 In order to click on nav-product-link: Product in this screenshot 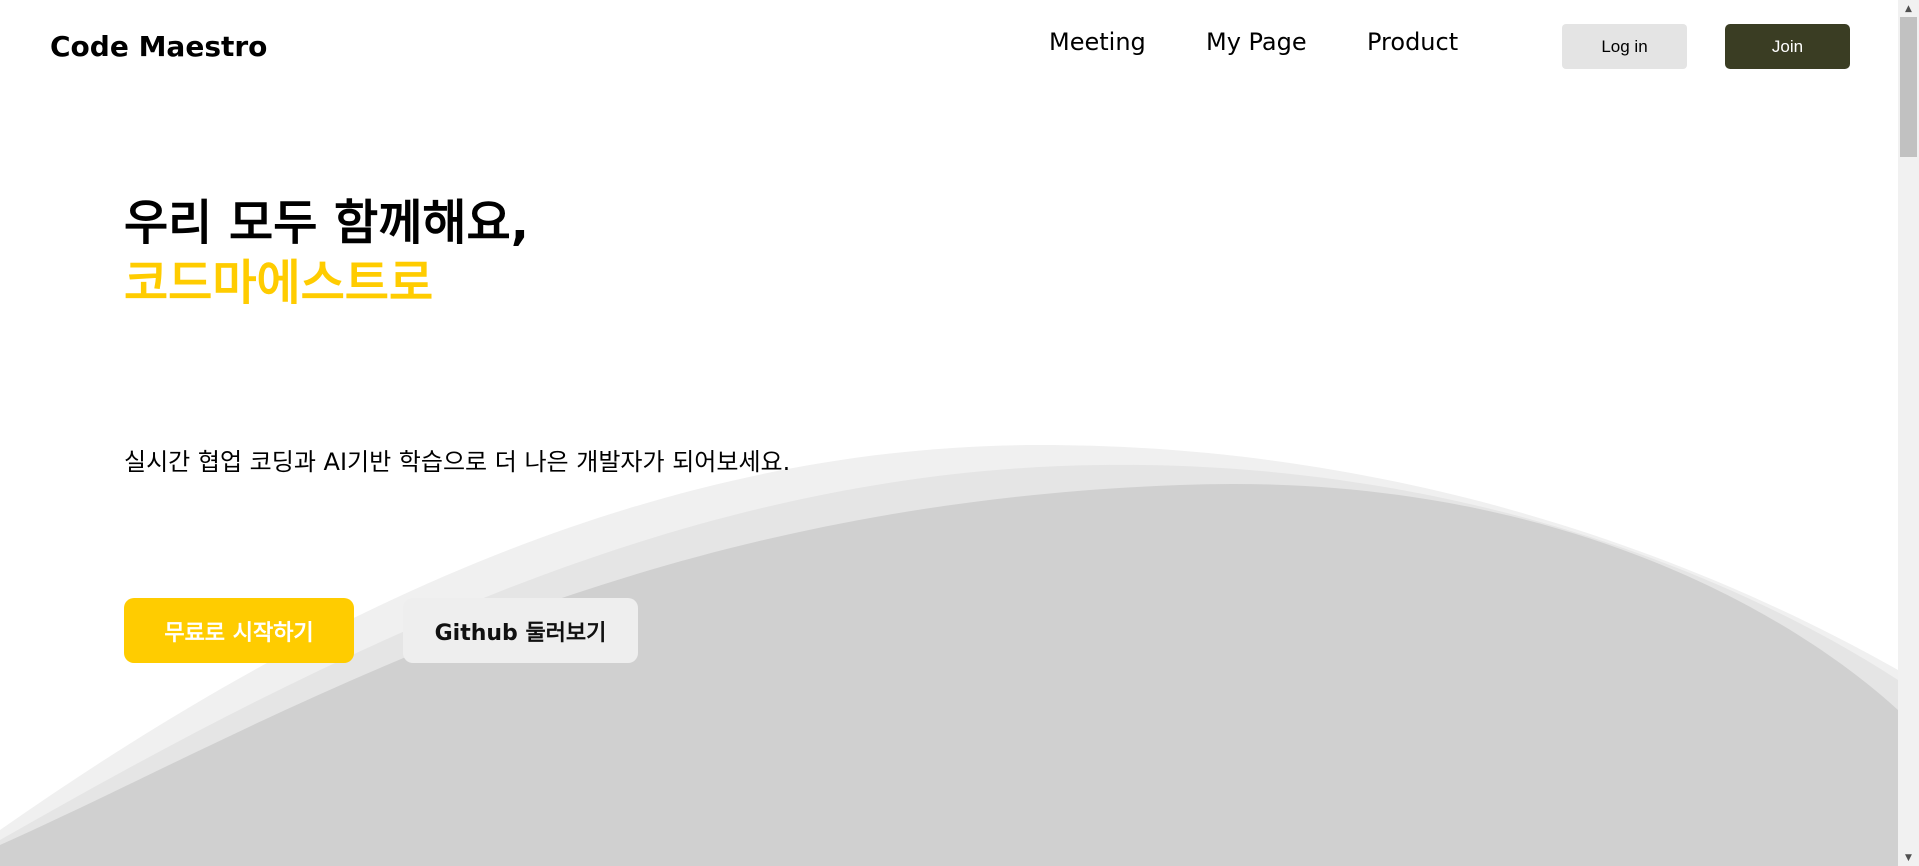, I will do `click(1412, 42)`.